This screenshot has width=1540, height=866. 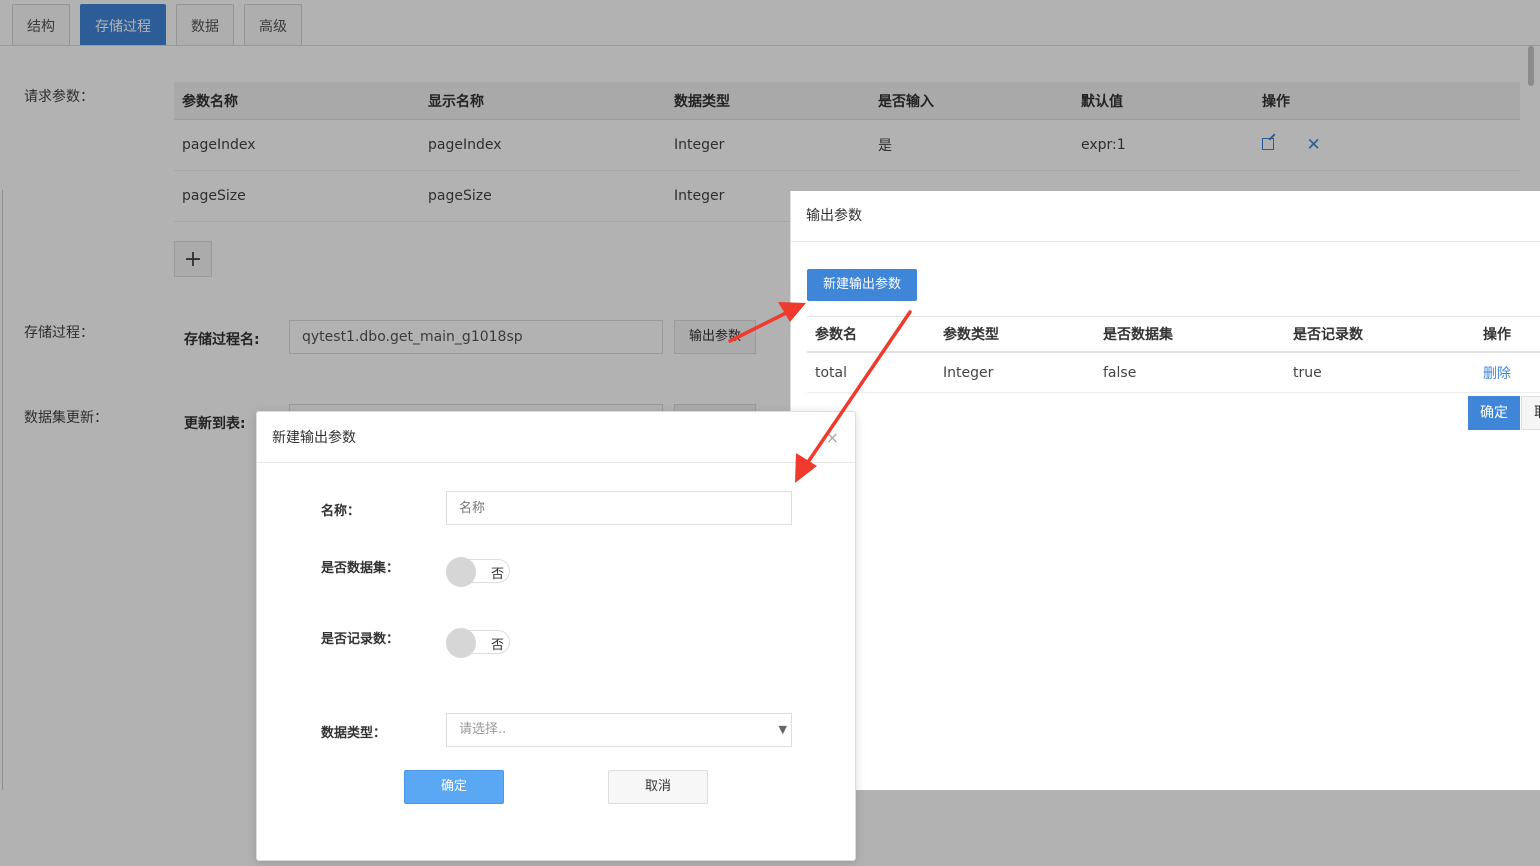 What do you see at coordinates (556, 437) in the screenshot?
I see `new-dialog-title: 新建输出参数 ×` at bounding box center [556, 437].